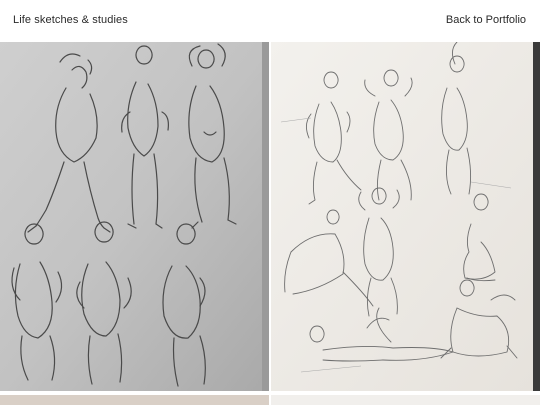 This screenshot has height=405, width=540. Describe the element at coordinates (134, 400) in the screenshot. I see `gallery-image-next-left` at that location.